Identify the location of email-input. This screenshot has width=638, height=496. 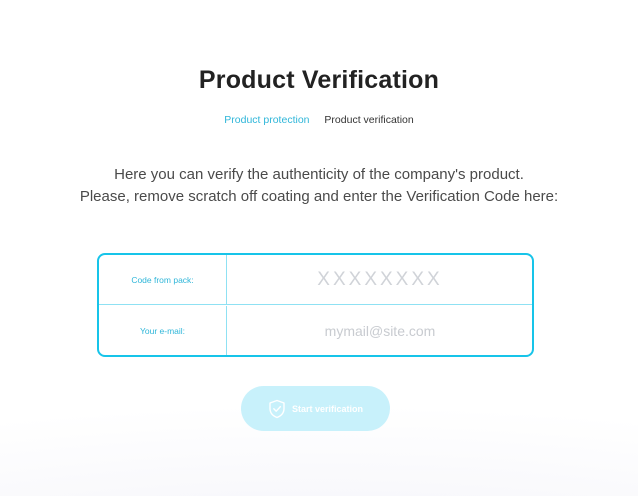
(380, 330).